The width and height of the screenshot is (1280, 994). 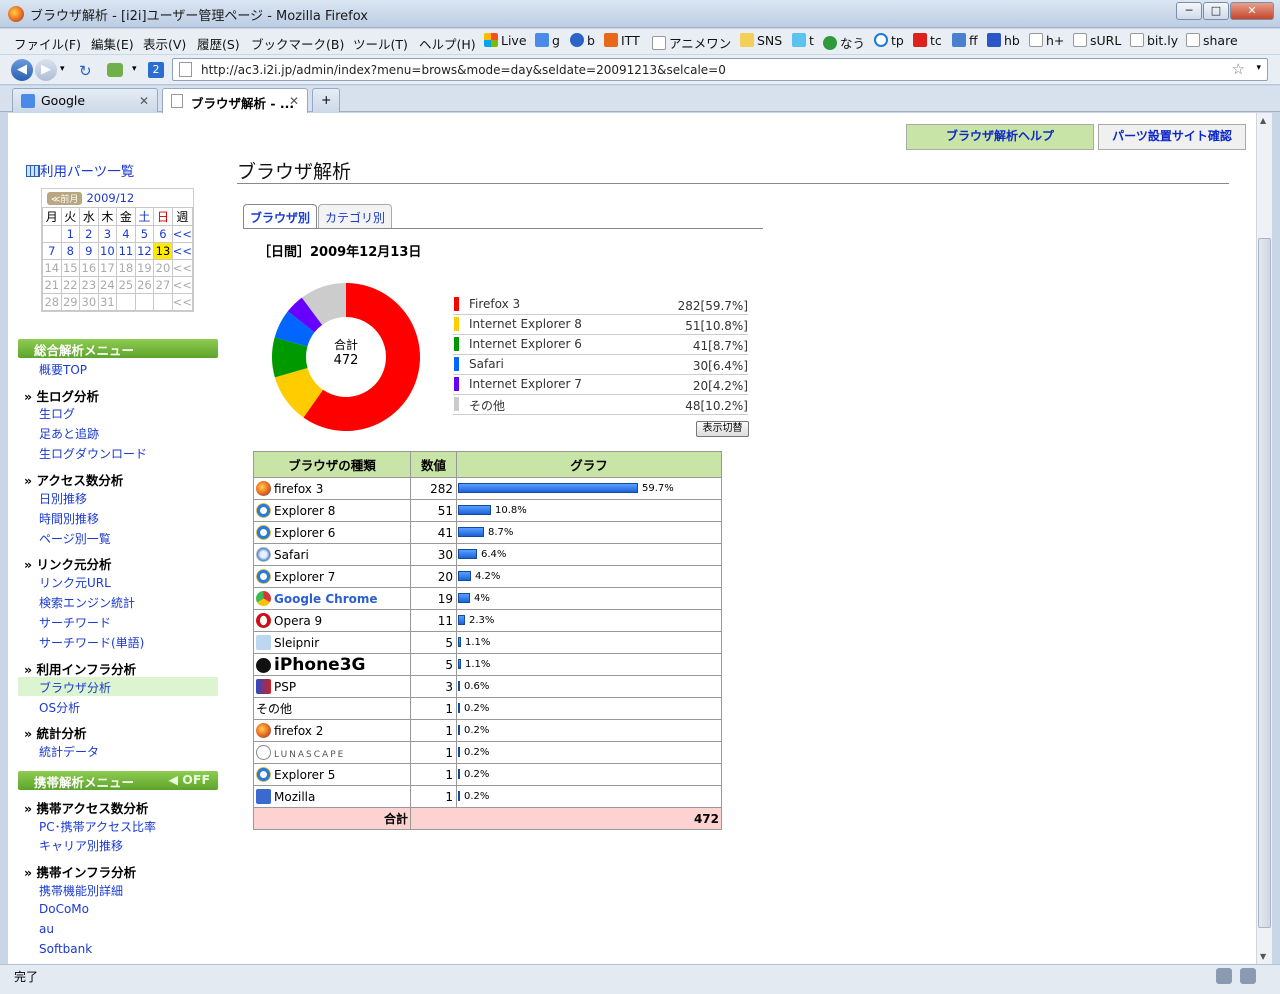 I want to click on back-button: ◀, so click(x=22, y=70).